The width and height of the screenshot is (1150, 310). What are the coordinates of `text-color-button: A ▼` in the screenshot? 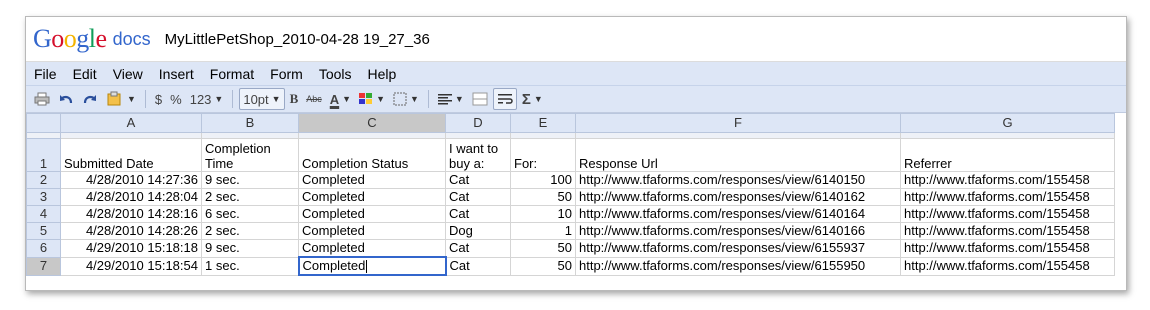 It's located at (340, 99).